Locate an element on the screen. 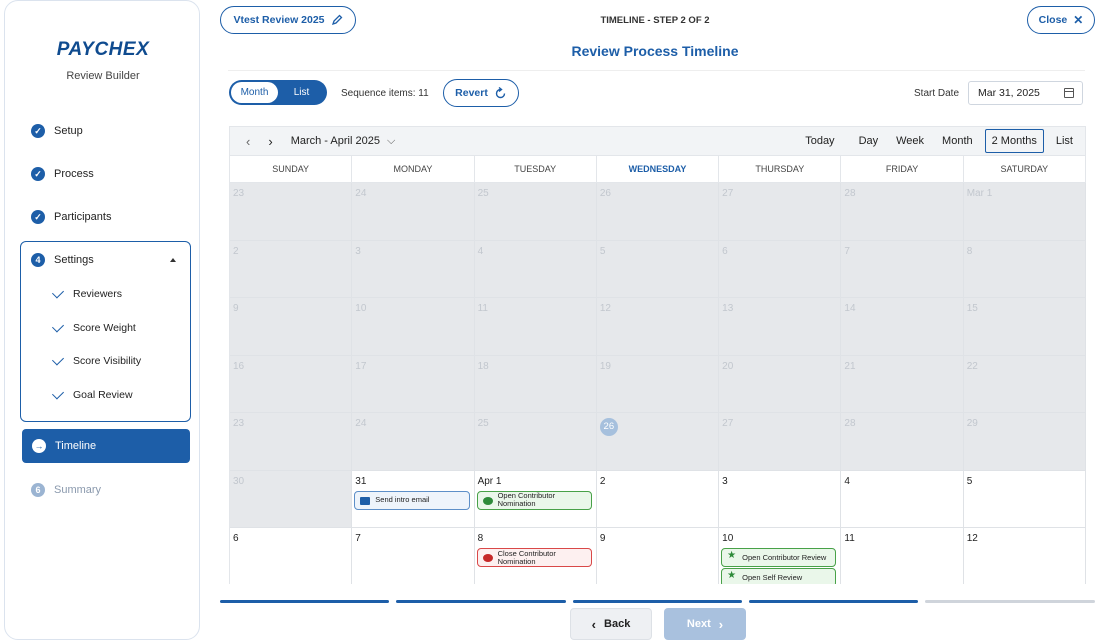 Image resolution: width=1106 pixels, height=640 pixels. close-icon: ✕ is located at coordinates (1078, 20).